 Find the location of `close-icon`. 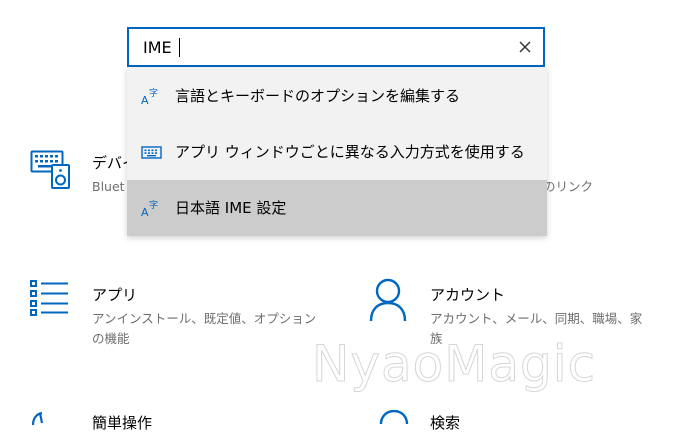

close-icon is located at coordinates (525, 47).